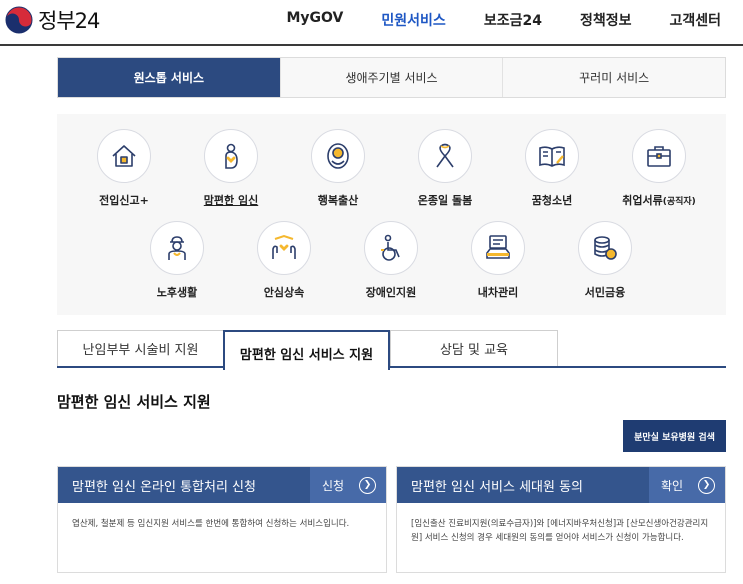 The height and width of the screenshot is (584, 743). Describe the element at coordinates (695, 20) in the screenshot. I see `nav-customer-center: 고객센터` at that location.